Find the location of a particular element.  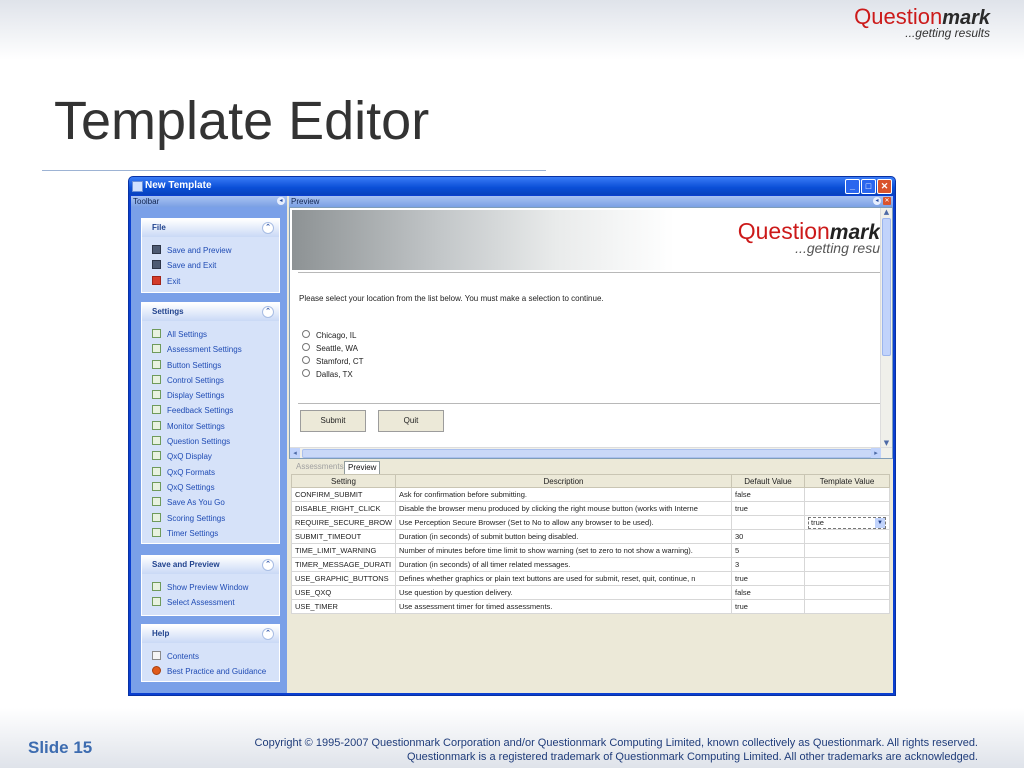

column-header-setting: Setting is located at coordinates (343, 481).